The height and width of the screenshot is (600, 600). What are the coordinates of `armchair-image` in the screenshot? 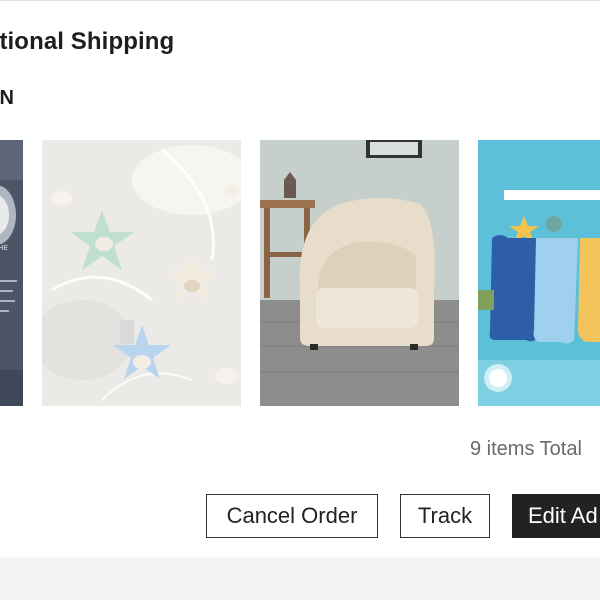 It's located at (359, 273).